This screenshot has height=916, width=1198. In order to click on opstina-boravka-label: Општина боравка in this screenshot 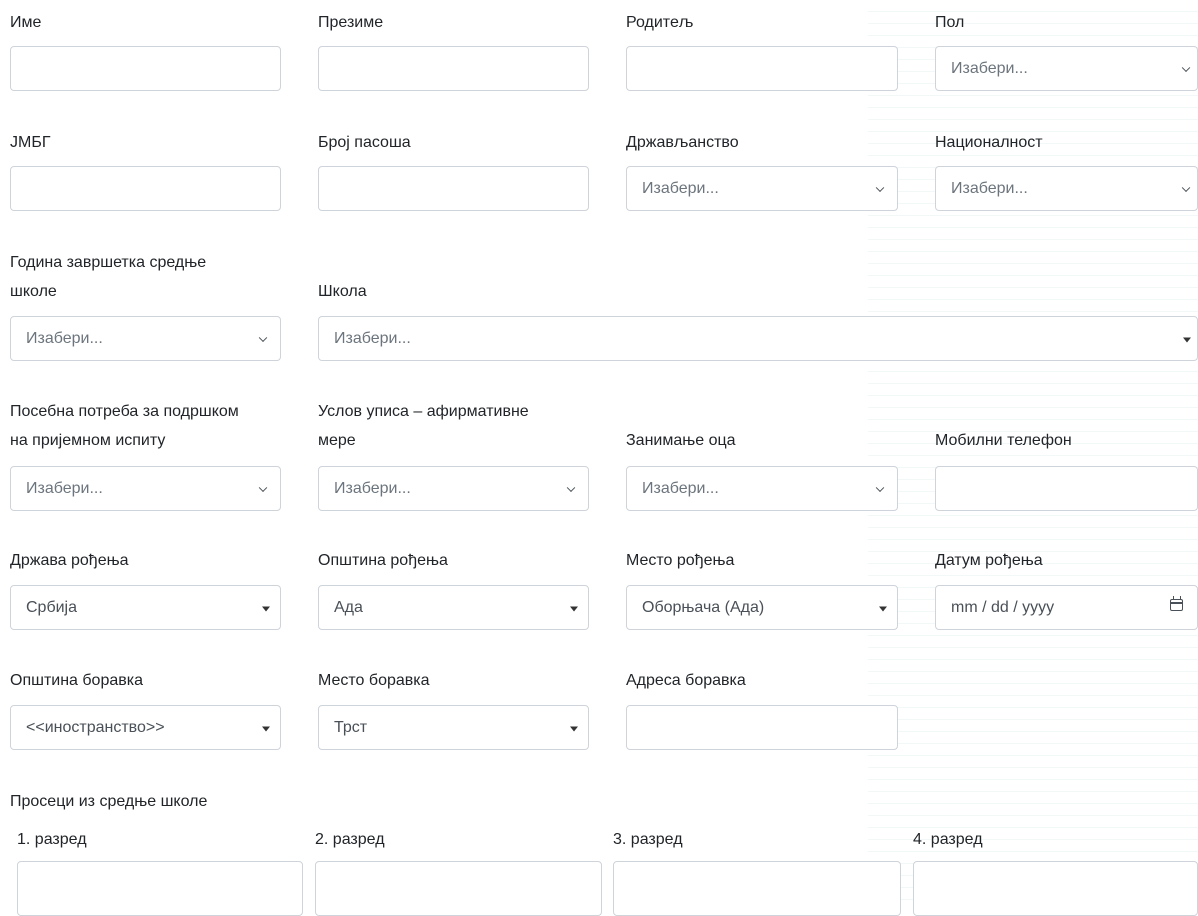, I will do `click(76, 680)`.